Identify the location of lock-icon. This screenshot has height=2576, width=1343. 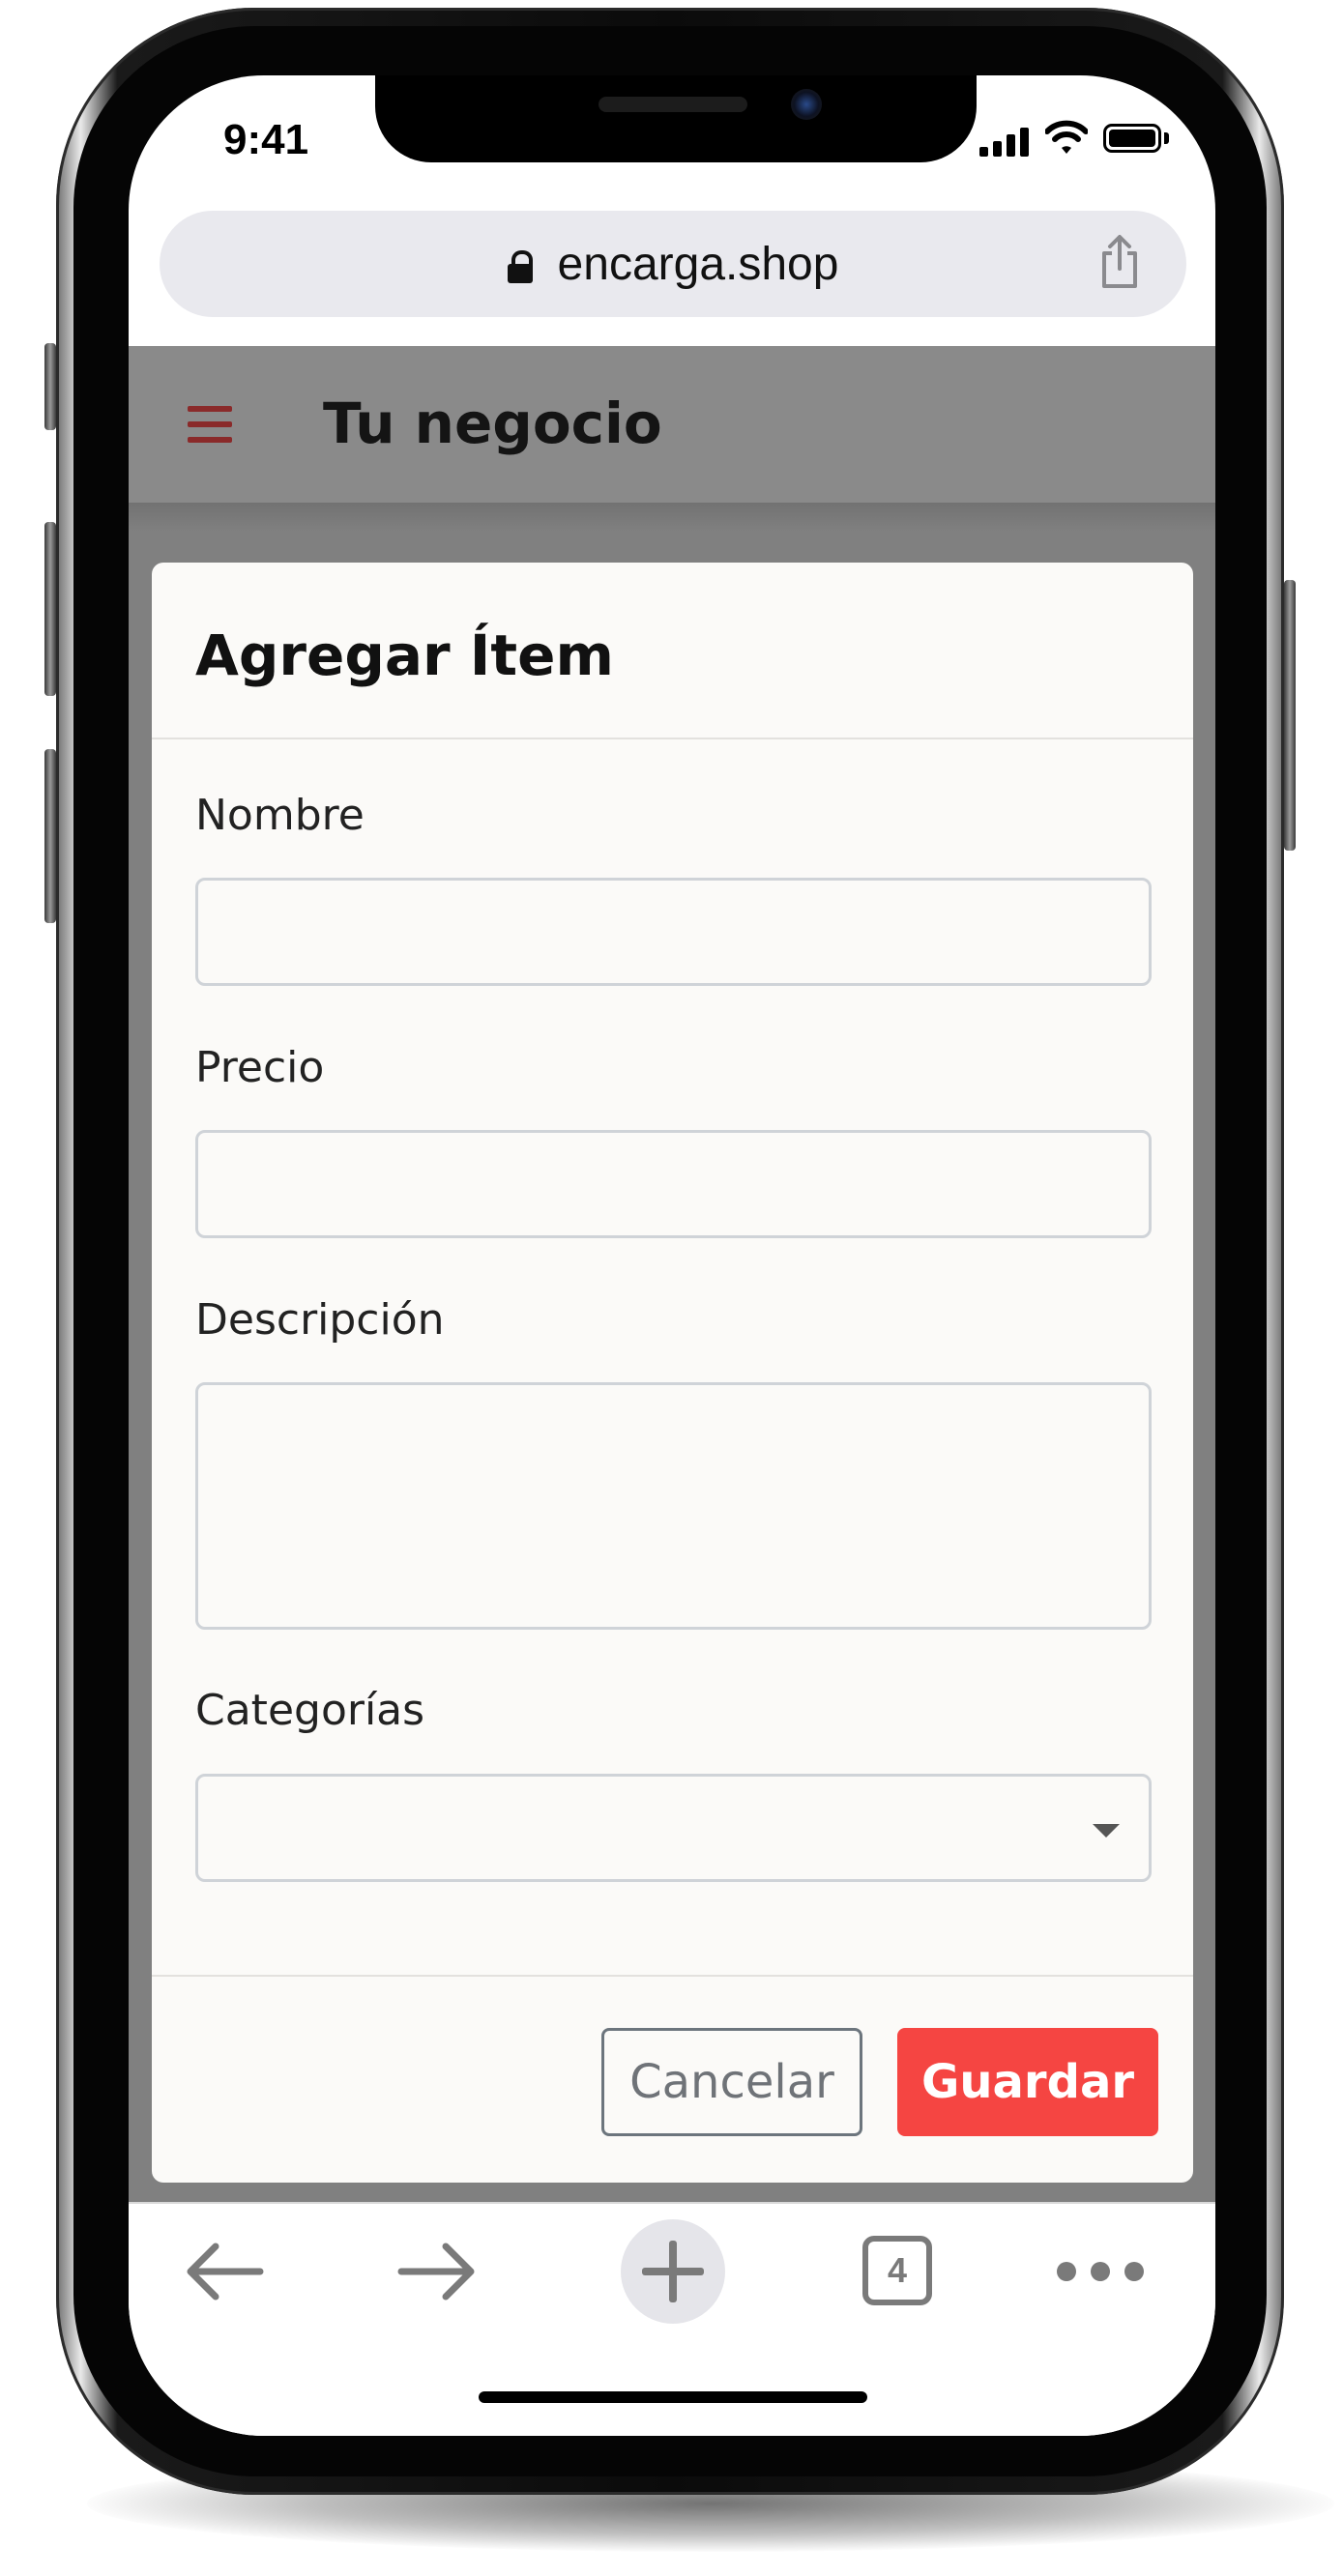
(520, 266).